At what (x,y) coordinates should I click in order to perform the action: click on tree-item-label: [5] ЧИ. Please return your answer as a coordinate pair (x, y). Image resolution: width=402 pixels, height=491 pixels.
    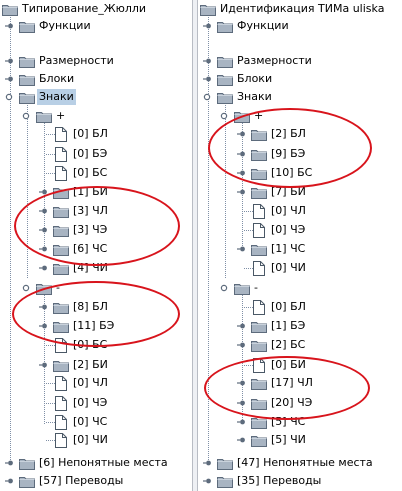
    Looking at the image, I should click on (288, 439).